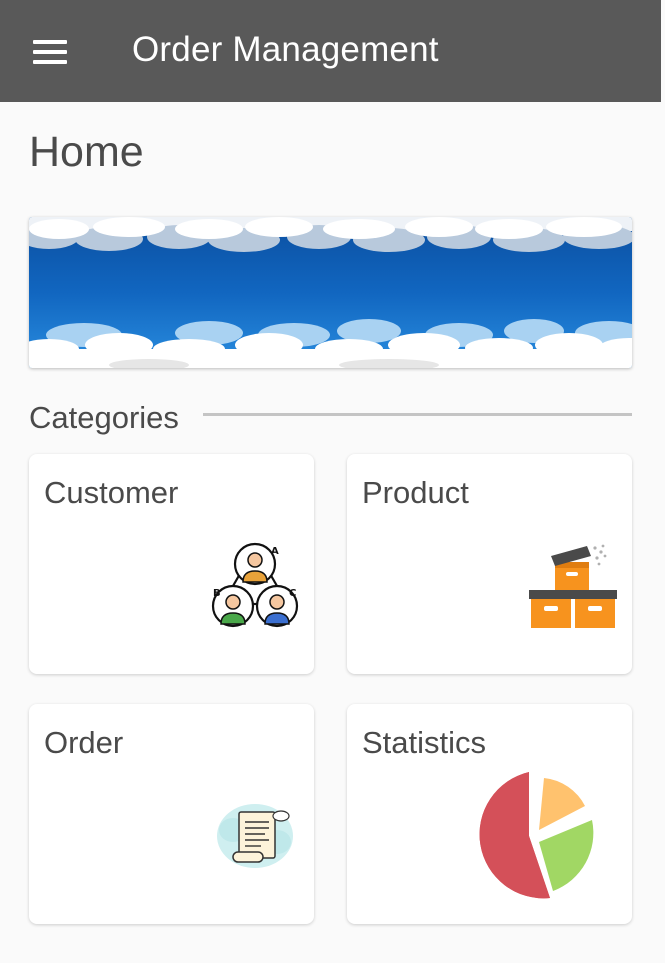 Image resolution: width=665 pixels, height=963 pixels. I want to click on svg-text: A, so click(275, 551).